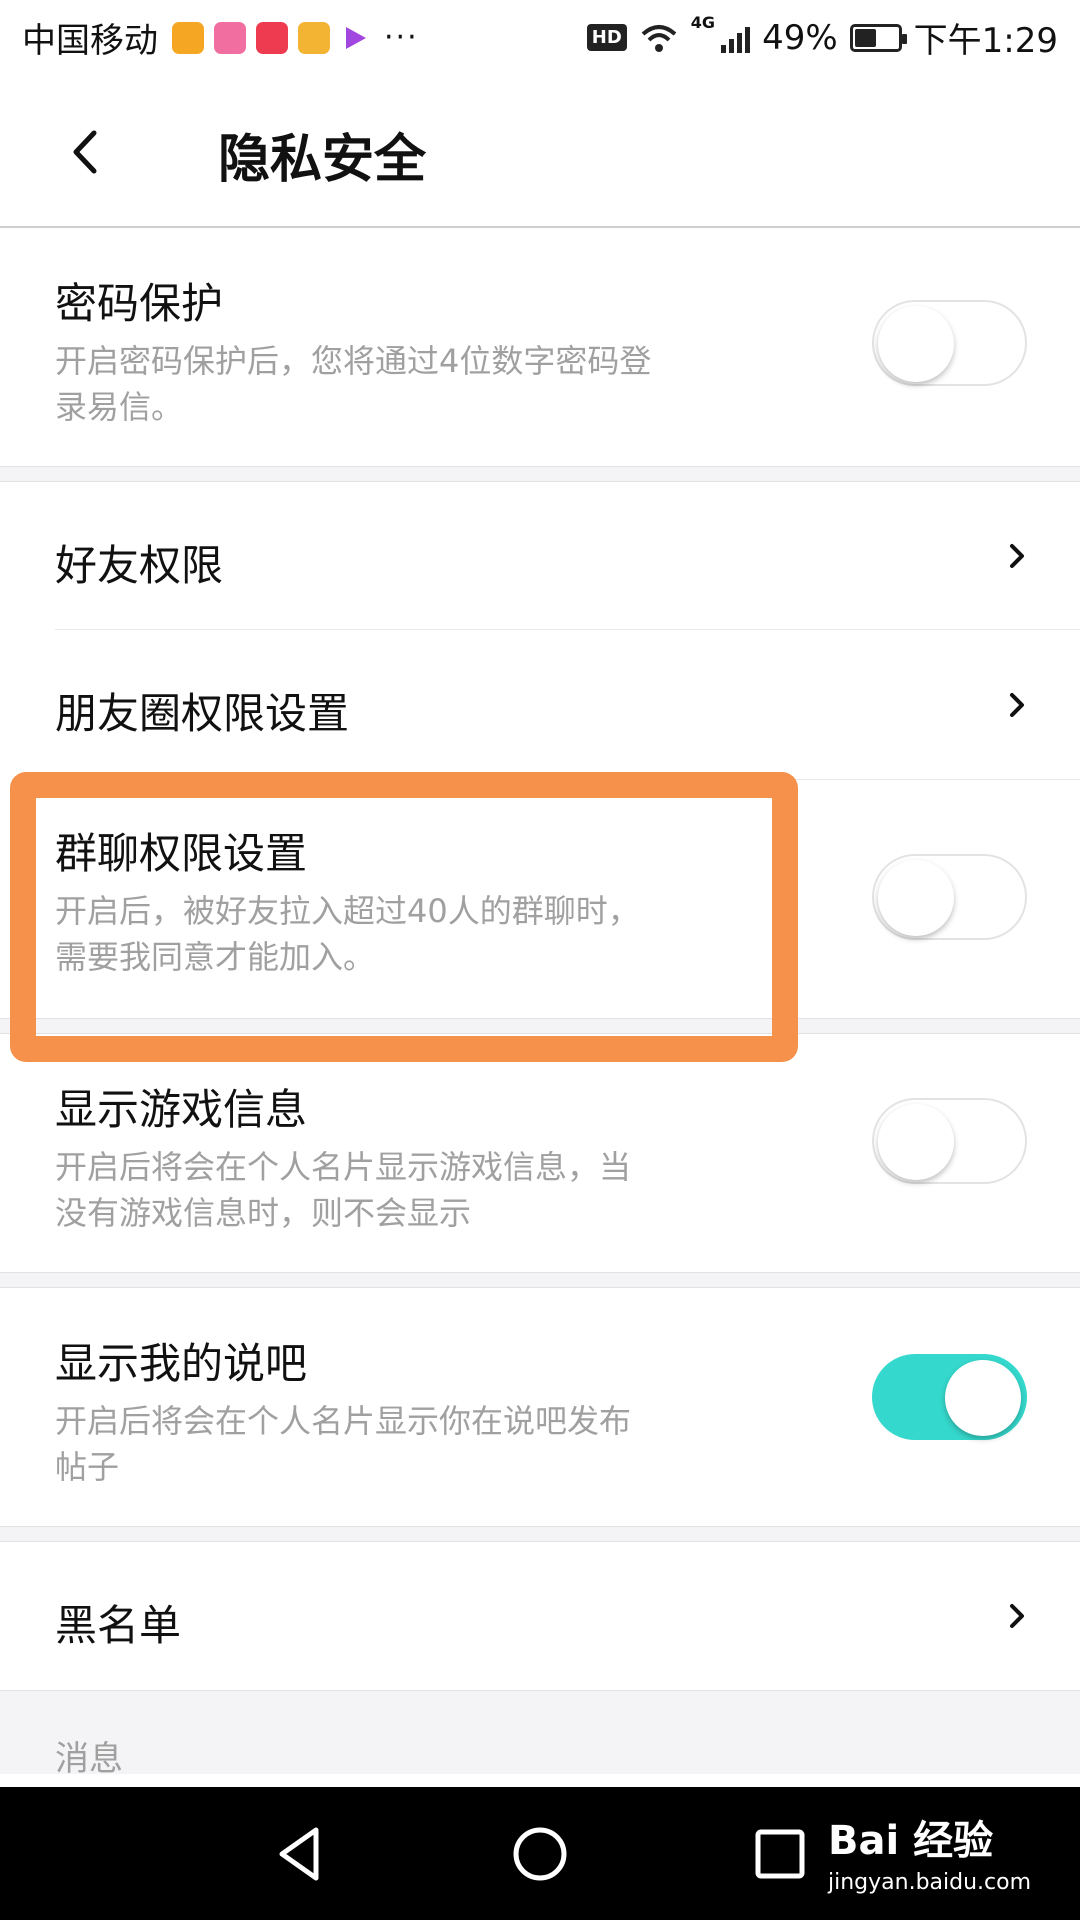 This screenshot has width=1080, height=1920. What do you see at coordinates (181, 853) in the screenshot?
I see `setting-title: 群聊权限设置` at bounding box center [181, 853].